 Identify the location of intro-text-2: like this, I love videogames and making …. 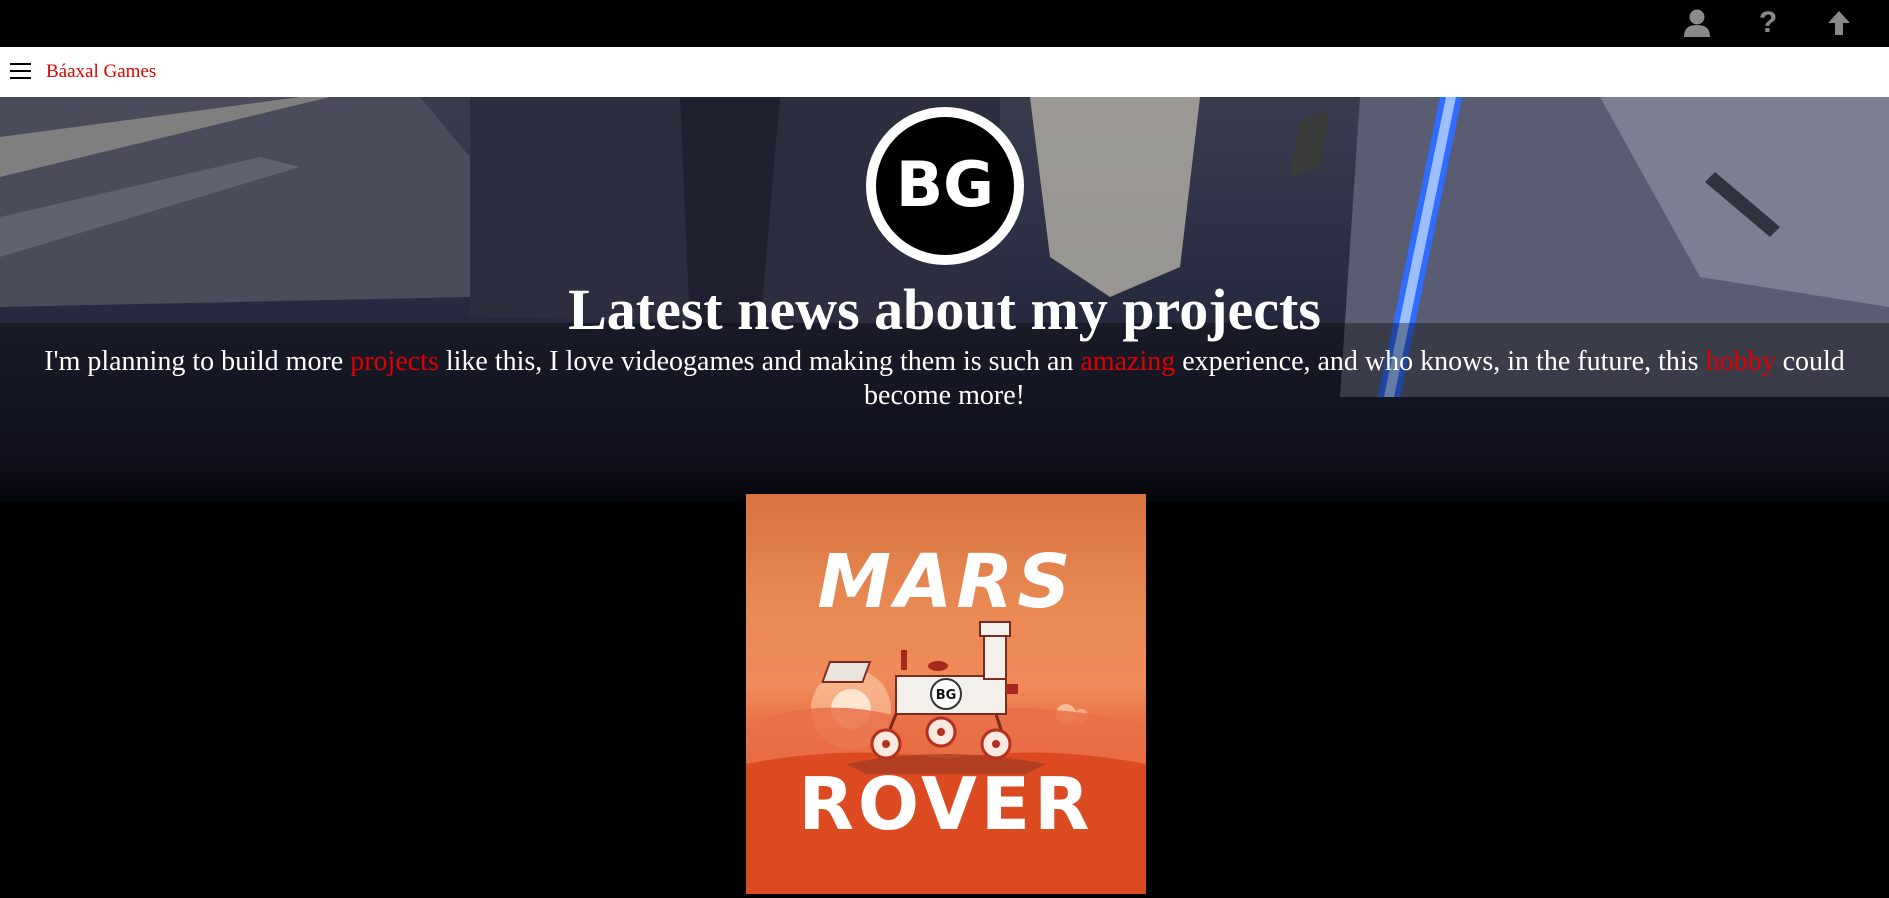
(759, 361).